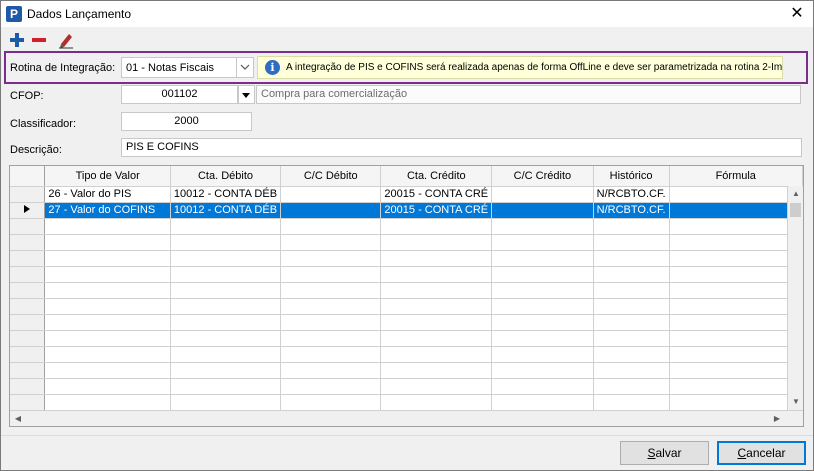 This screenshot has height=471, width=814. What do you see at coordinates (736, 176) in the screenshot?
I see `column-header: Fórmula` at bounding box center [736, 176].